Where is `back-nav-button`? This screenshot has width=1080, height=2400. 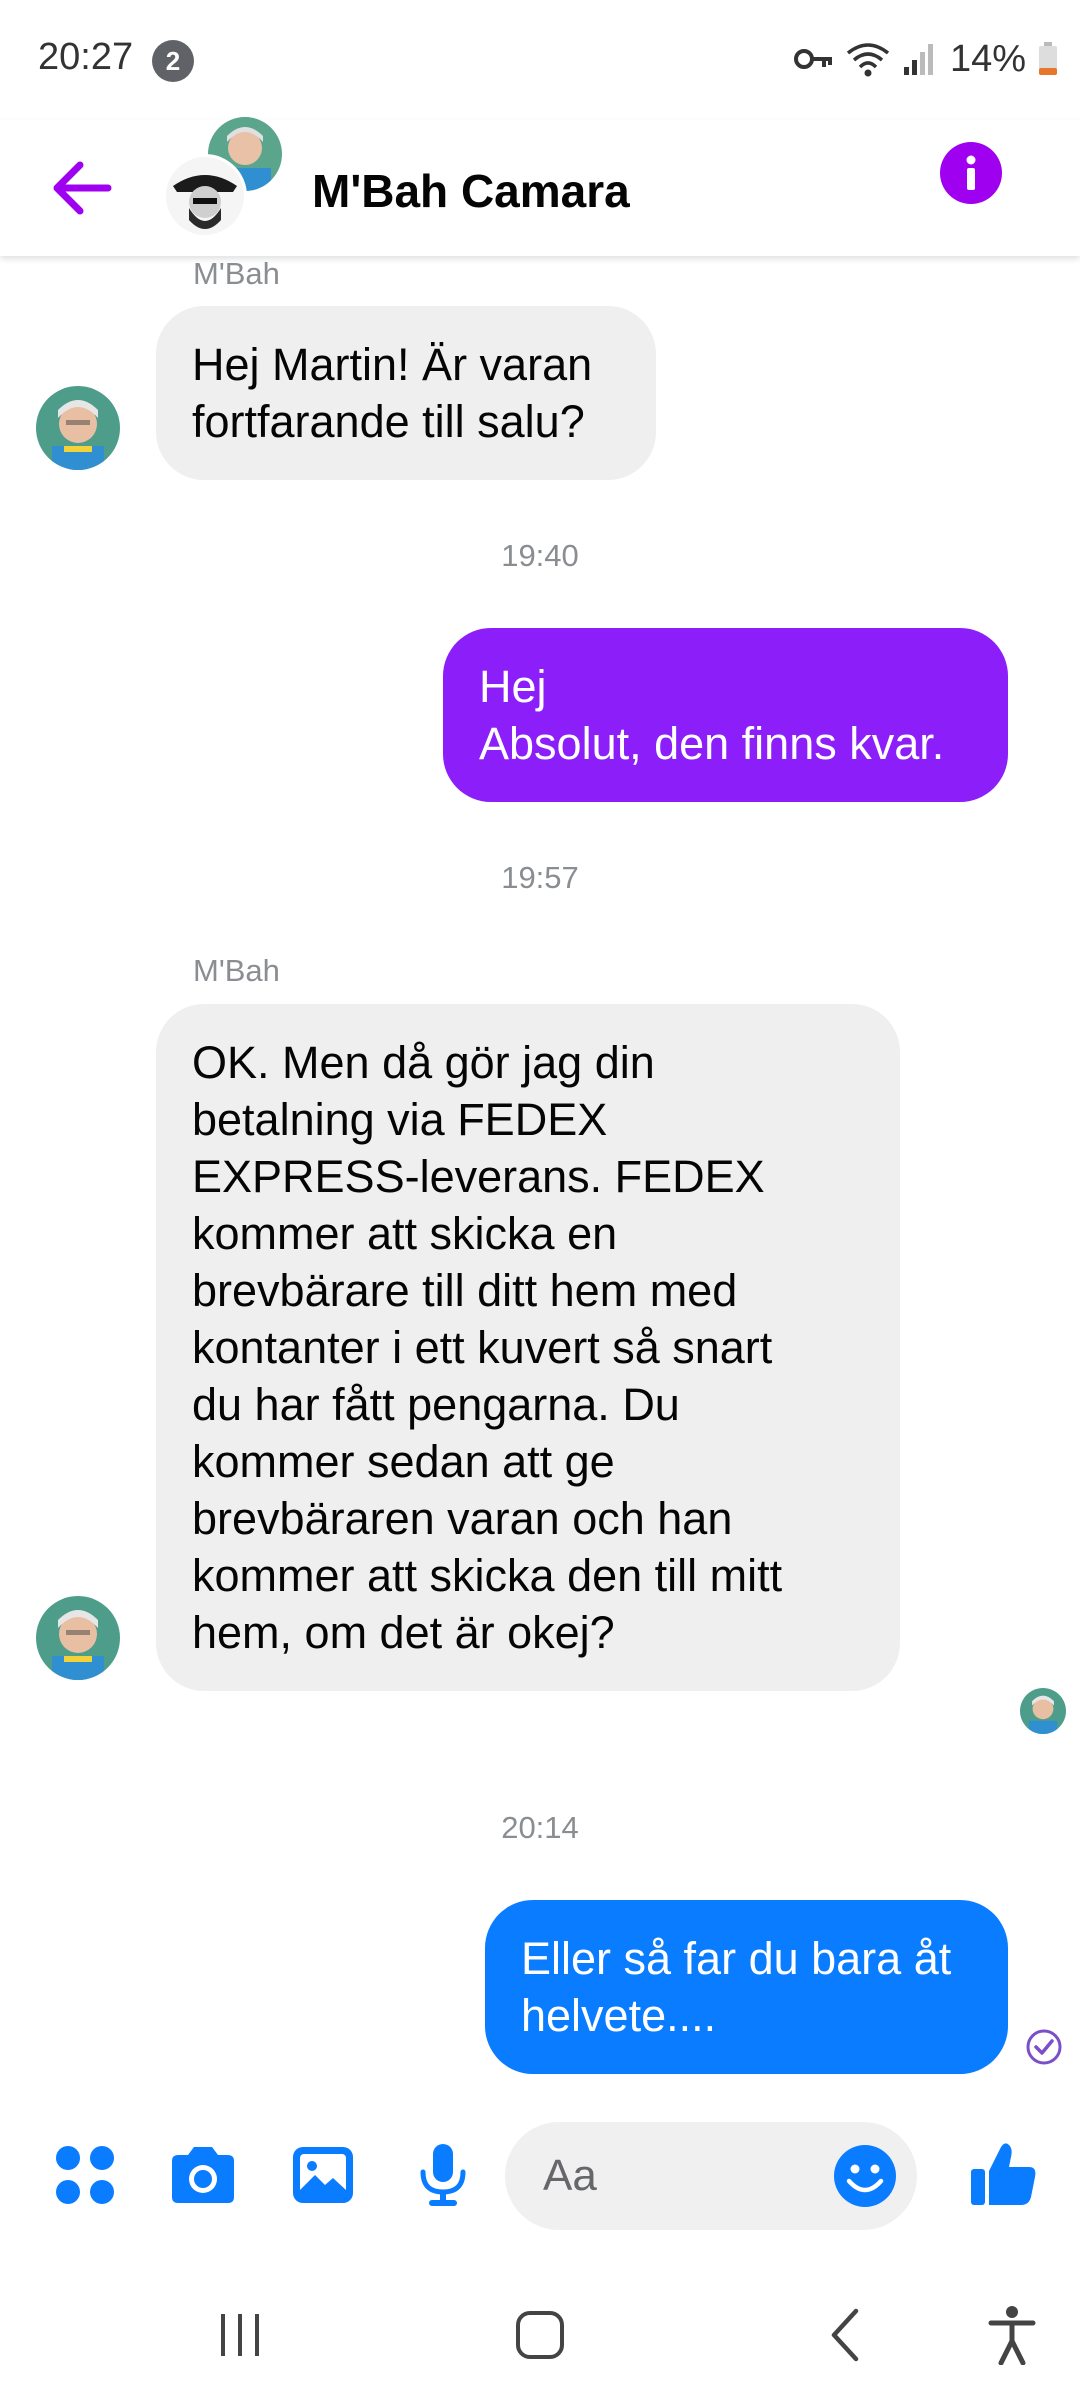
back-nav-button is located at coordinates (846, 2335).